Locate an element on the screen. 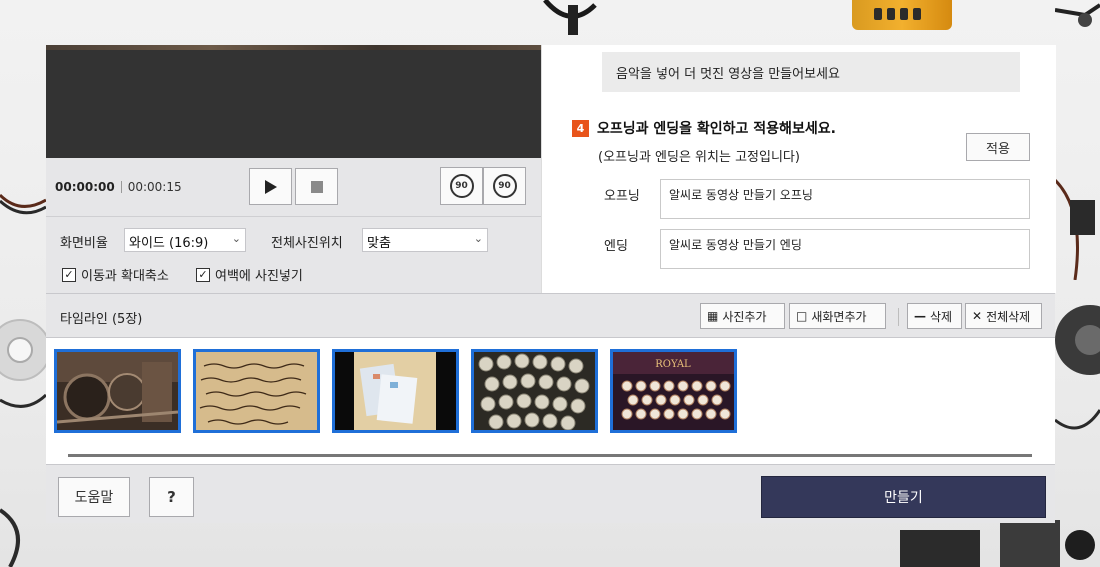 The image size is (1100, 567). apply-button: 적용 is located at coordinates (998, 147).